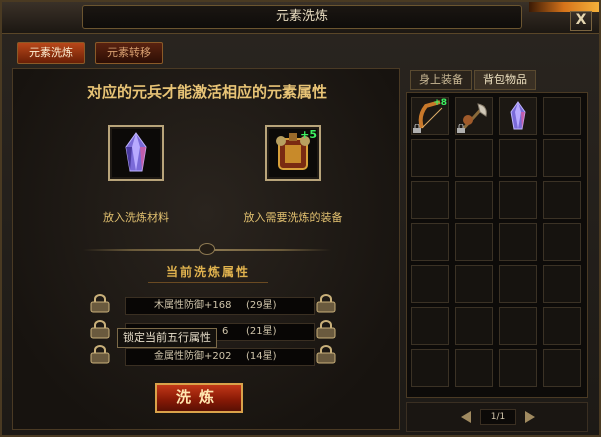  I want to click on attribute-row: 金属性防御+202 (14星), so click(220, 357).